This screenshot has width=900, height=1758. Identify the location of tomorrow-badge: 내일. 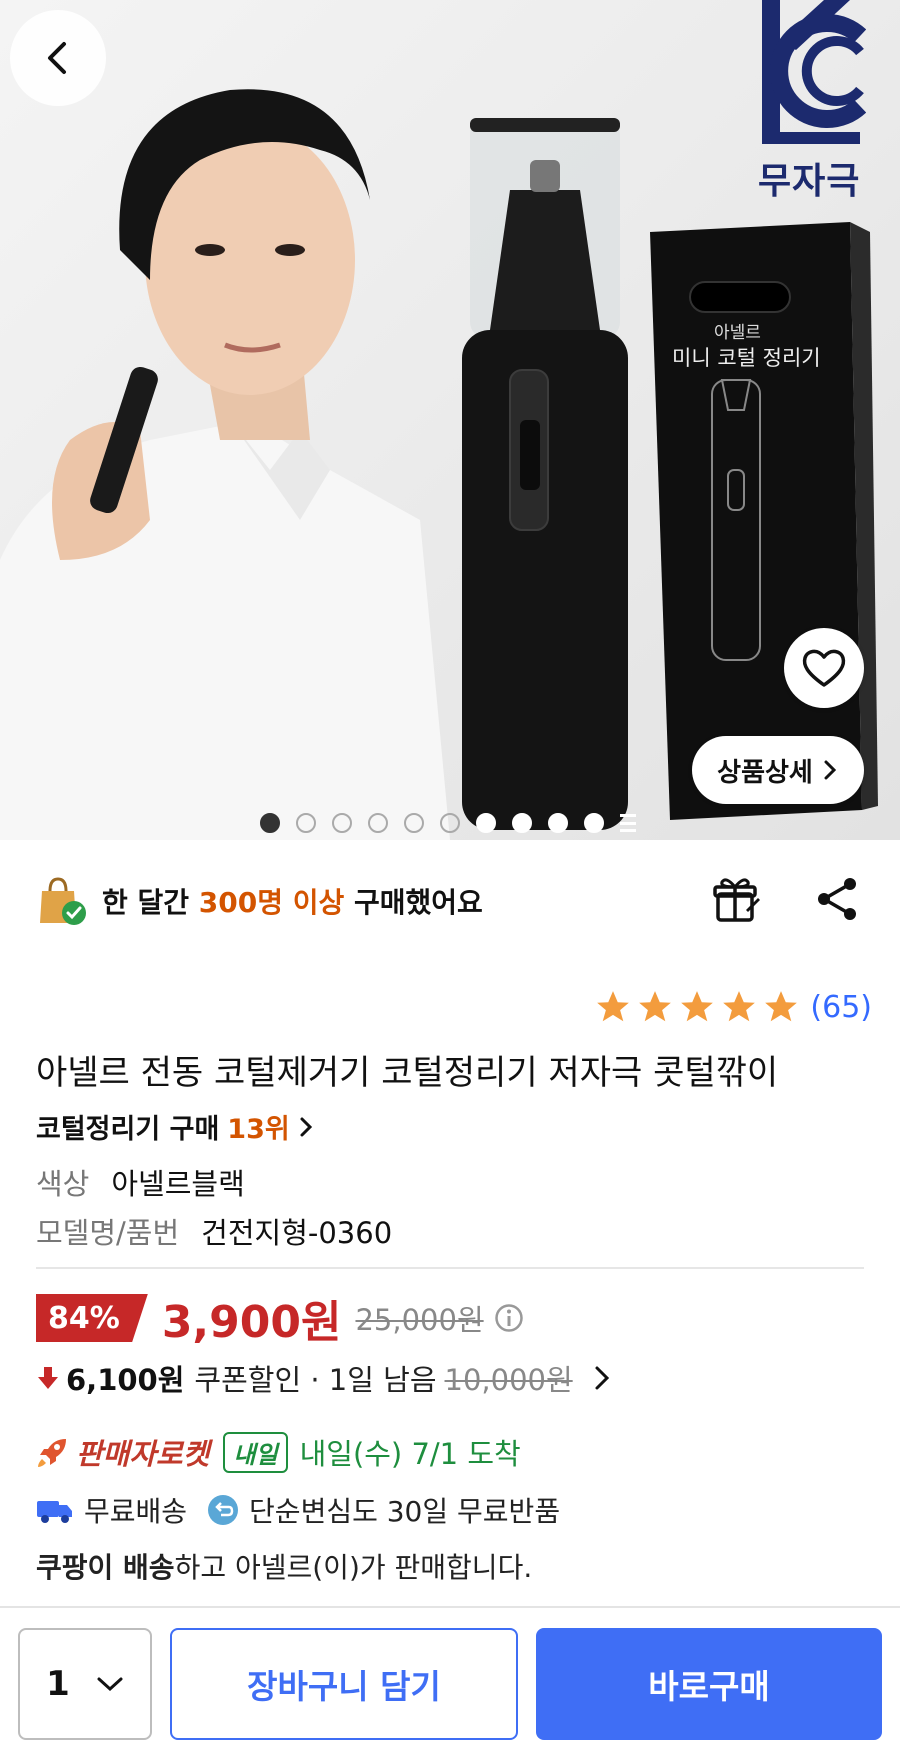
(255, 1452).